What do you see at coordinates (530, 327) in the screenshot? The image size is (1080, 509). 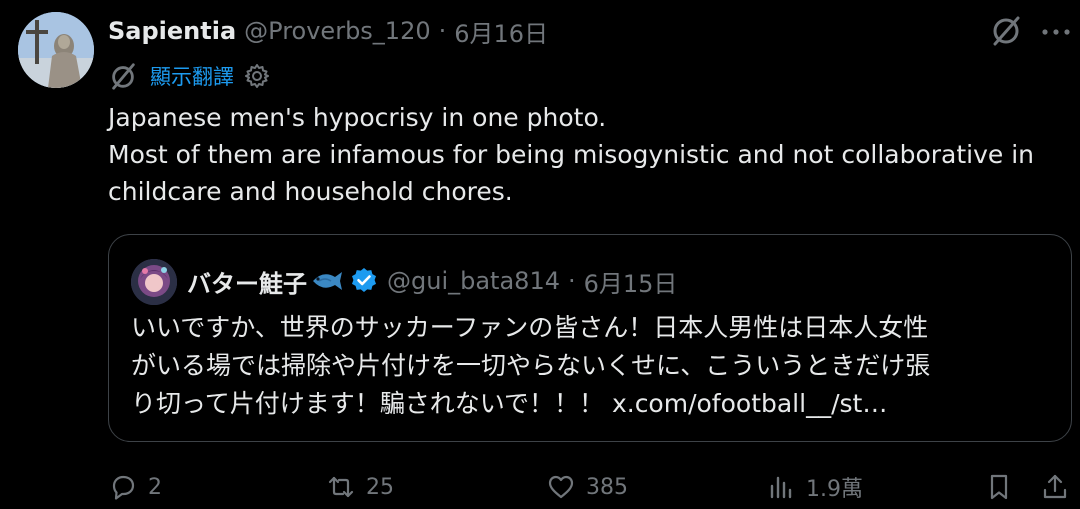 I see `quote-text-line: いいですか、世界のサッカーファンの皆さん！日本人男性は日本人女性` at bounding box center [530, 327].